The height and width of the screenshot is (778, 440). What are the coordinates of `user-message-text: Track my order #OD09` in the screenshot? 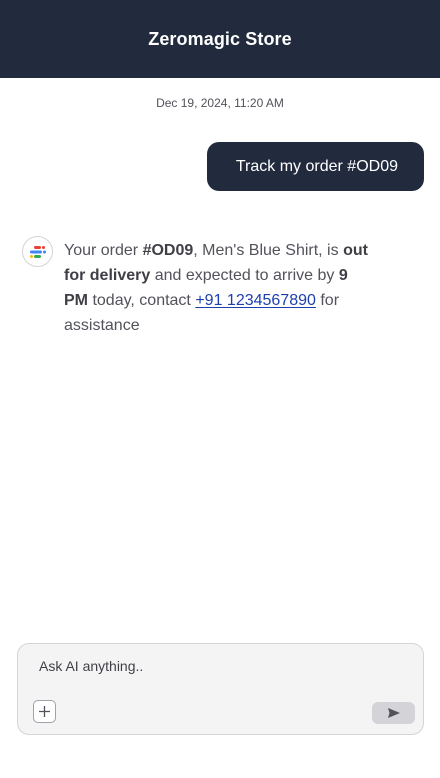 It's located at (316, 166).